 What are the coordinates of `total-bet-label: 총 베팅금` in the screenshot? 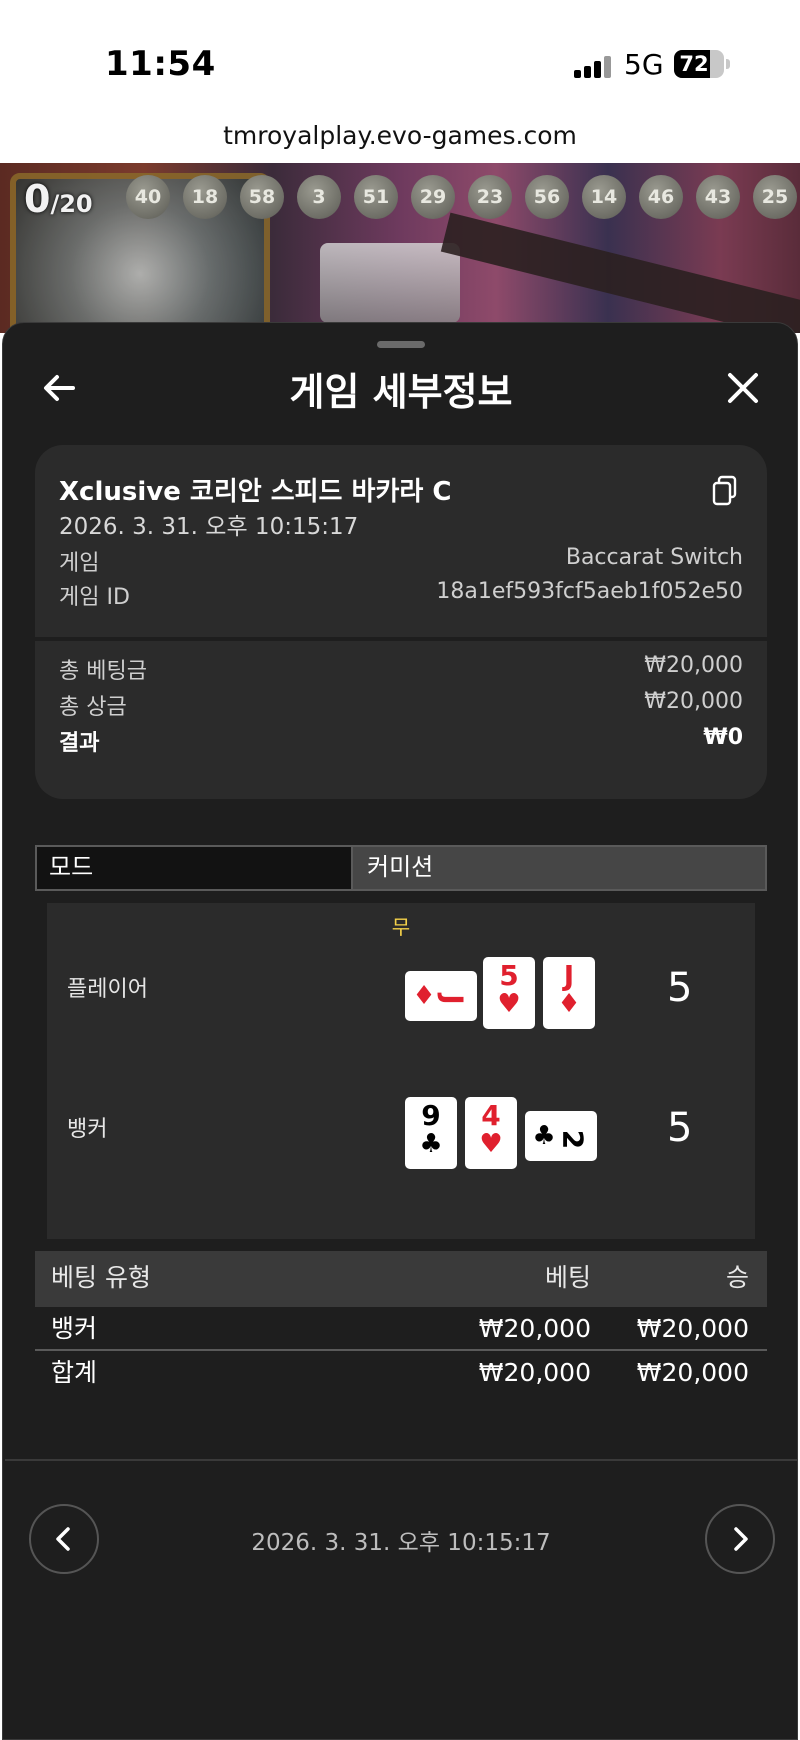 It's located at (103, 671).